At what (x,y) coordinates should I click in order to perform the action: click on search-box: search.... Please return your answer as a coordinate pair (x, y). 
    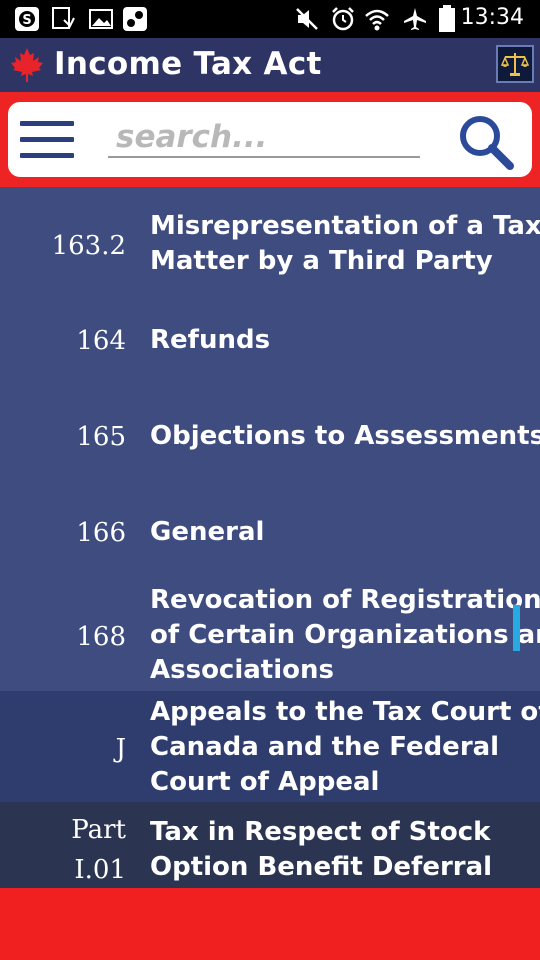
    Looking at the image, I should click on (270, 139).